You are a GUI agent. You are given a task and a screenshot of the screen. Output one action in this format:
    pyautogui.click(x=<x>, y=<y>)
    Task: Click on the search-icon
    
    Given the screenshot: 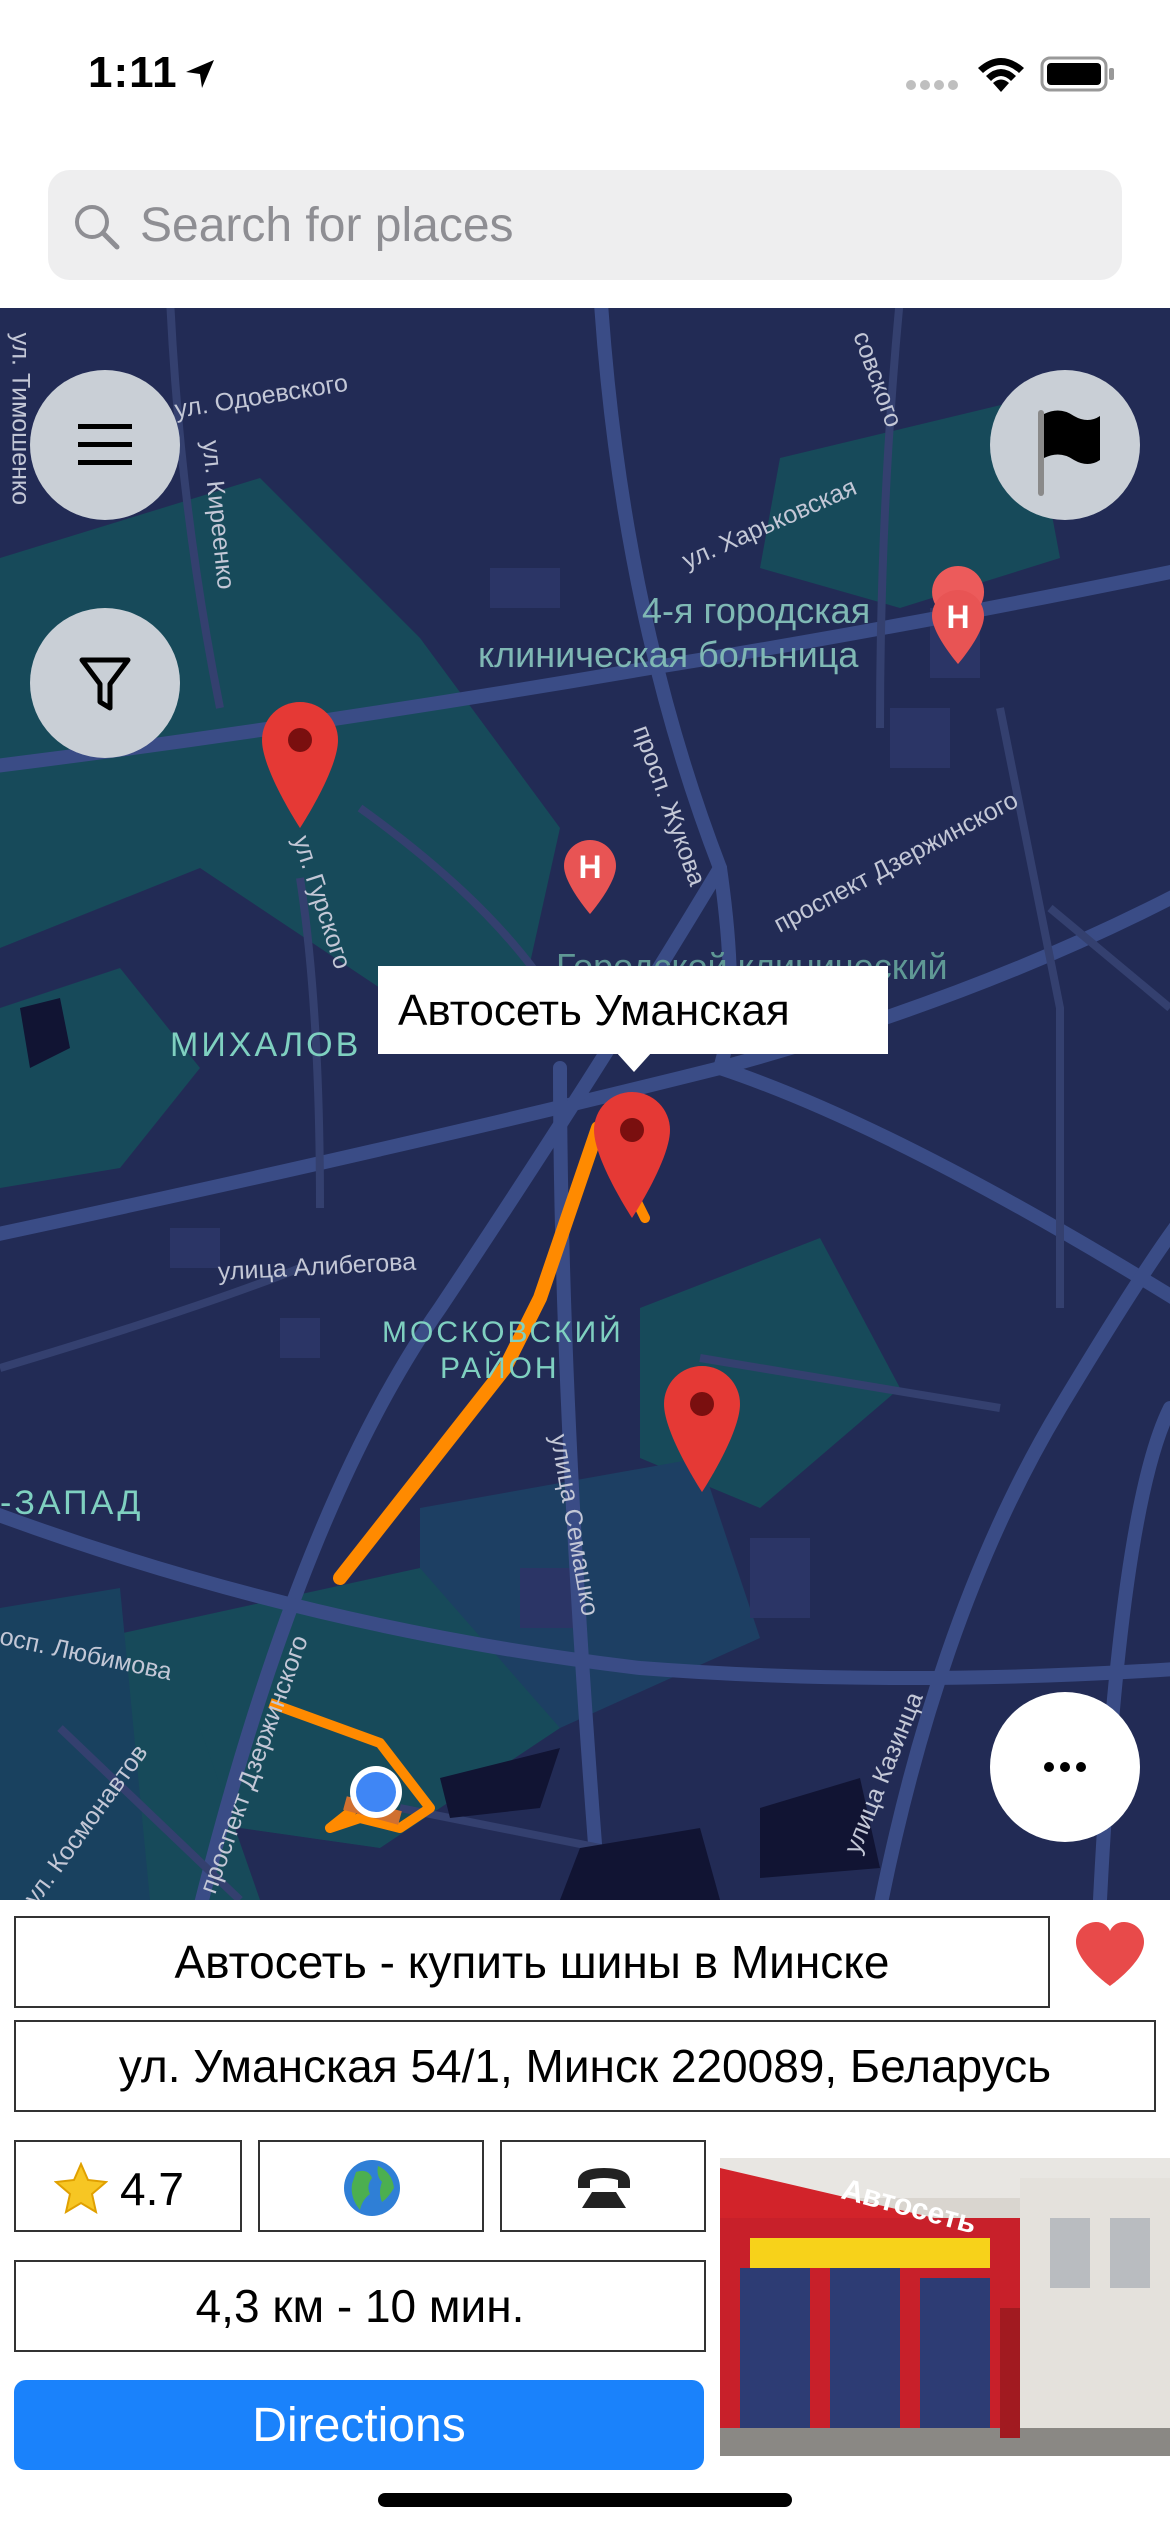 What is the action you would take?
    pyautogui.click(x=97, y=227)
    